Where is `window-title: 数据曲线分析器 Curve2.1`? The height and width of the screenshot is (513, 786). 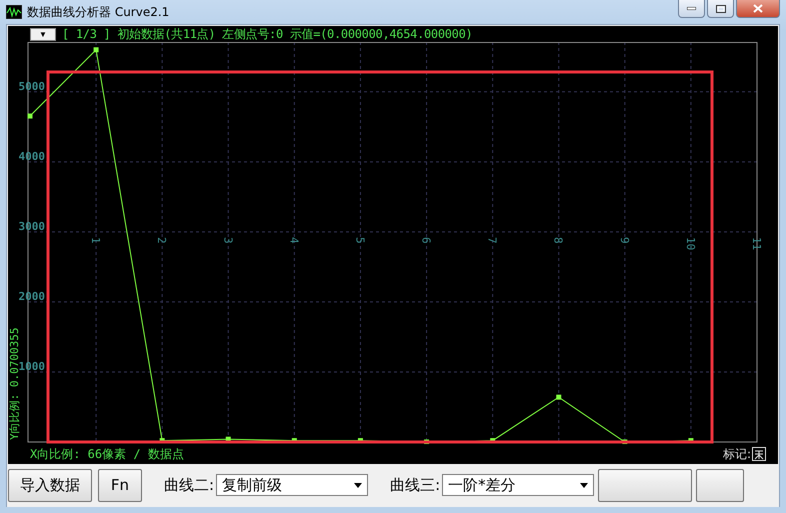 window-title: 数据曲线分析器 Curve2.1 is located at coordinates (98, 12).